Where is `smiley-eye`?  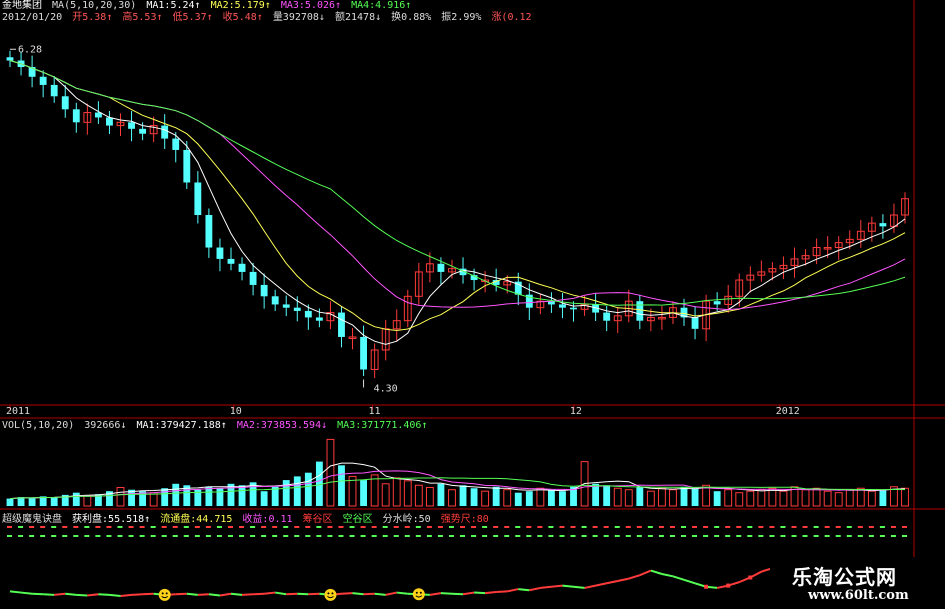
smiley-eye is located at coordinates (416, 592).